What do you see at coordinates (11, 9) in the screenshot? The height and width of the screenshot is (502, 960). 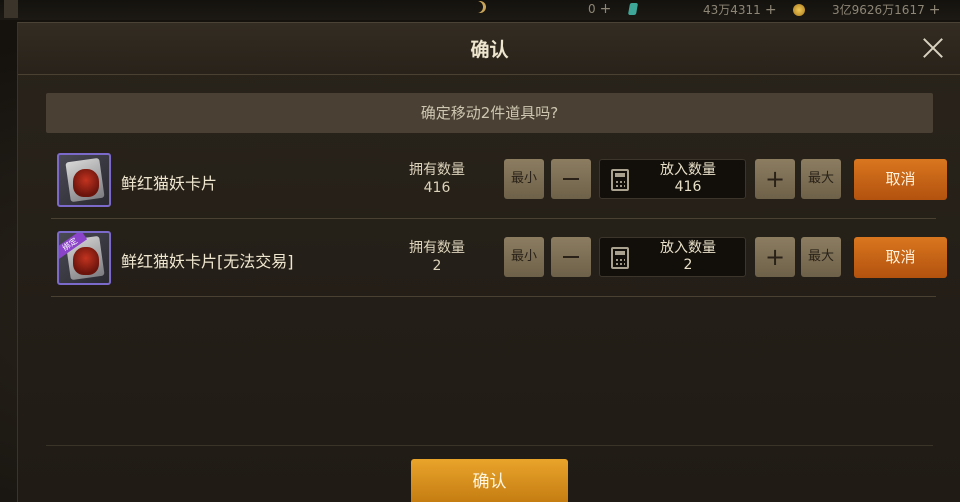 I see `menu-corner-icon` at bounding box center [11, 9].